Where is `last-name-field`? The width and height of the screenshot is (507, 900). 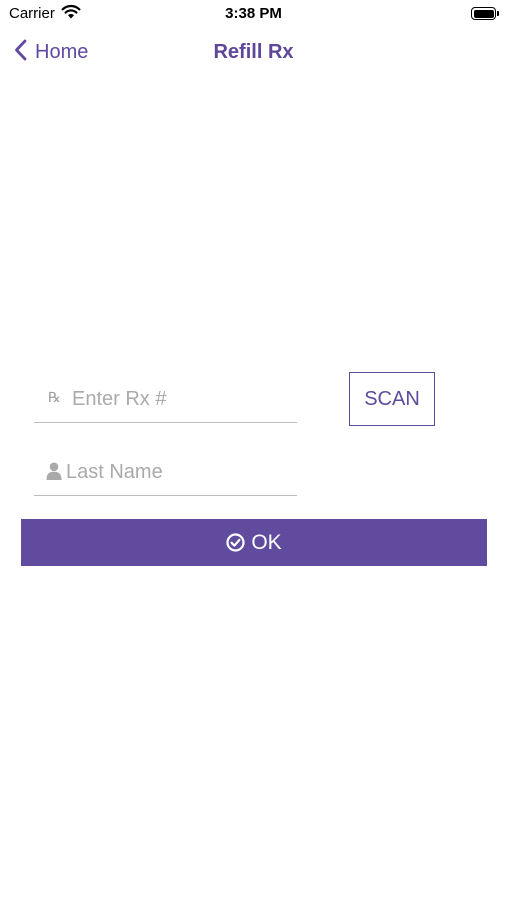
last-name-field is located at coordinates (165, 472).